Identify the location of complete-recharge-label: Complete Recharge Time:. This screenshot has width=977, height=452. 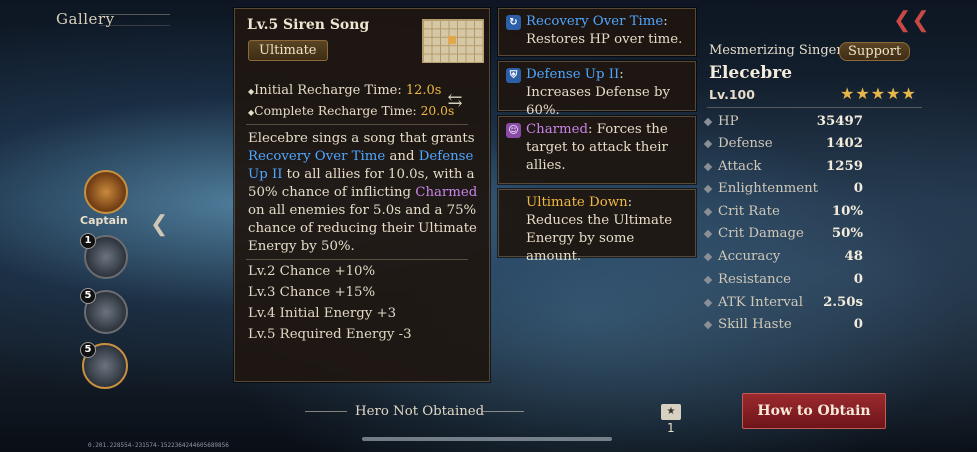
(337, 111).